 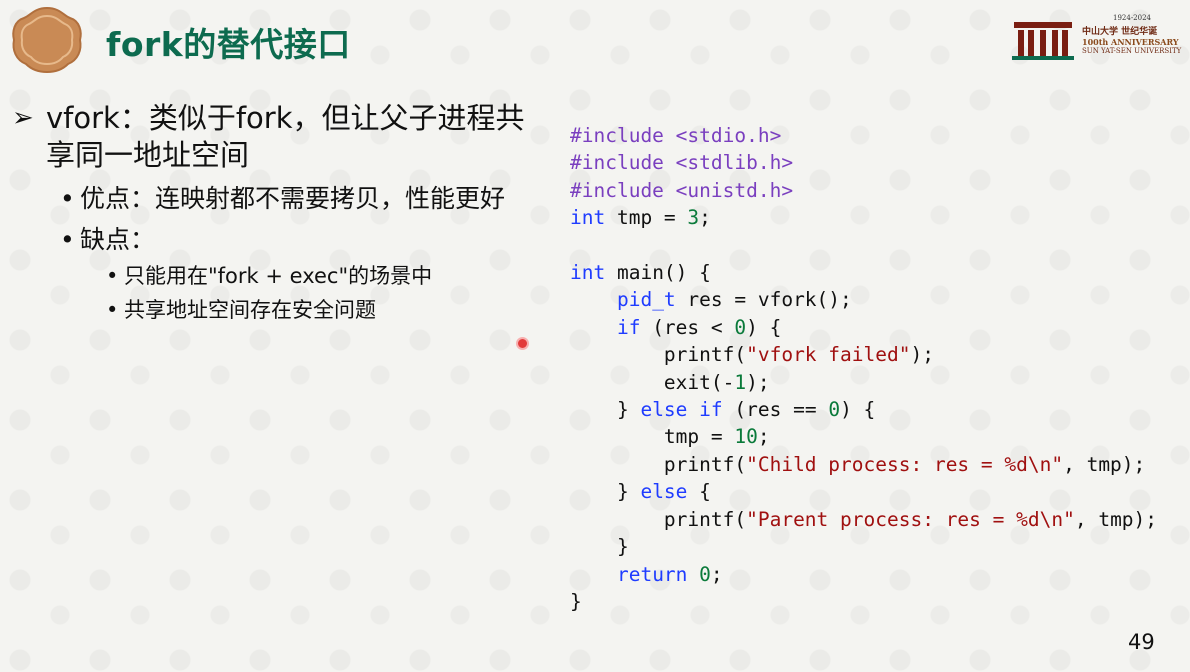 What do you see at coordinates (676, 135) in the screenshot?
I see `code-line: #include <stdio.h>` at bounding box center [676, 135].